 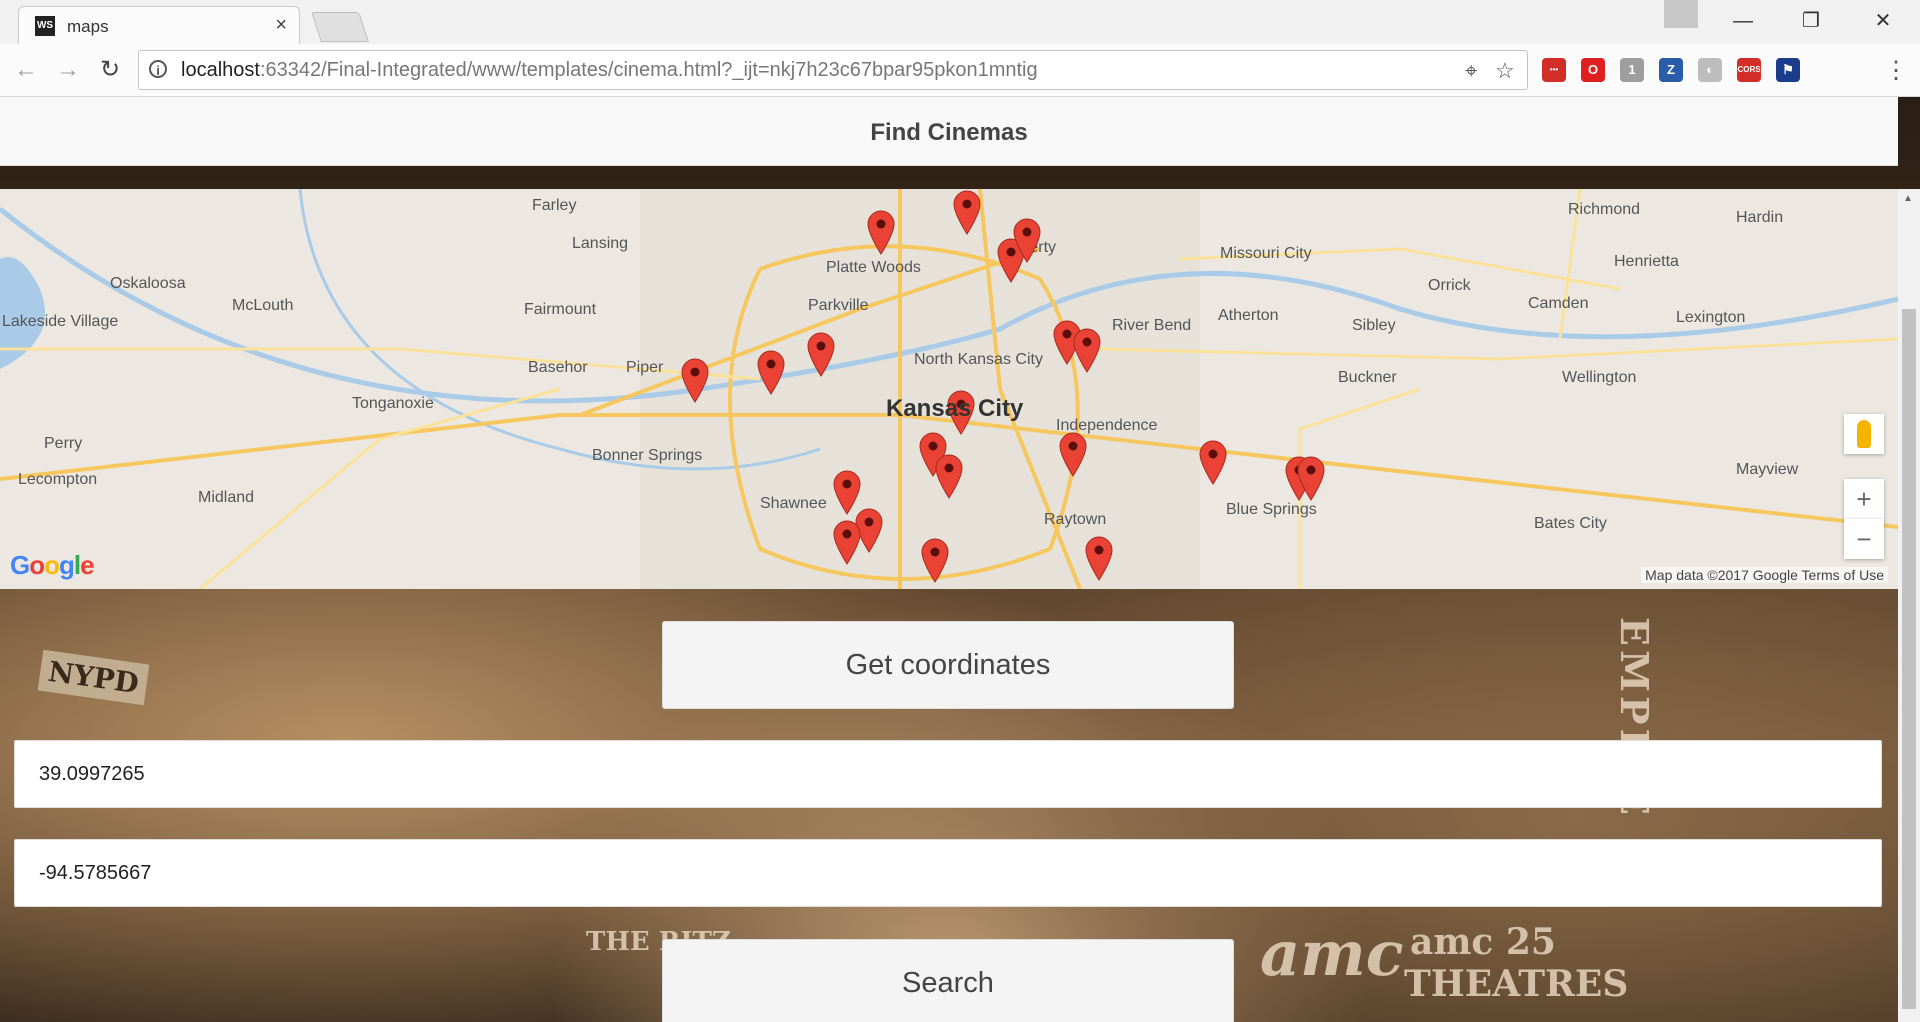 I want to click on map-place-label: Camden, so click(x=1558, y=303).